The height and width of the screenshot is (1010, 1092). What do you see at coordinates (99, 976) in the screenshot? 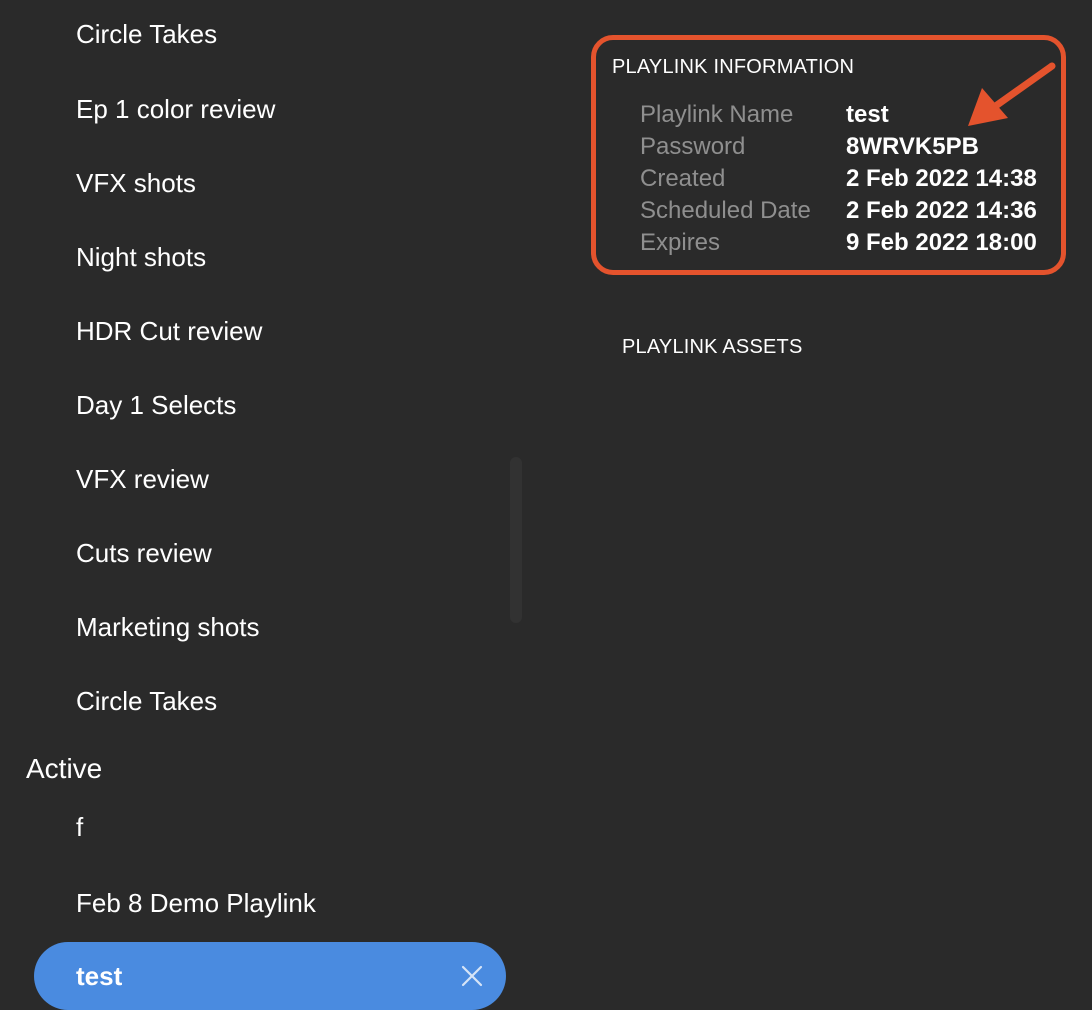
I see `selected-item-label: test` at bounding box center [99, 976].